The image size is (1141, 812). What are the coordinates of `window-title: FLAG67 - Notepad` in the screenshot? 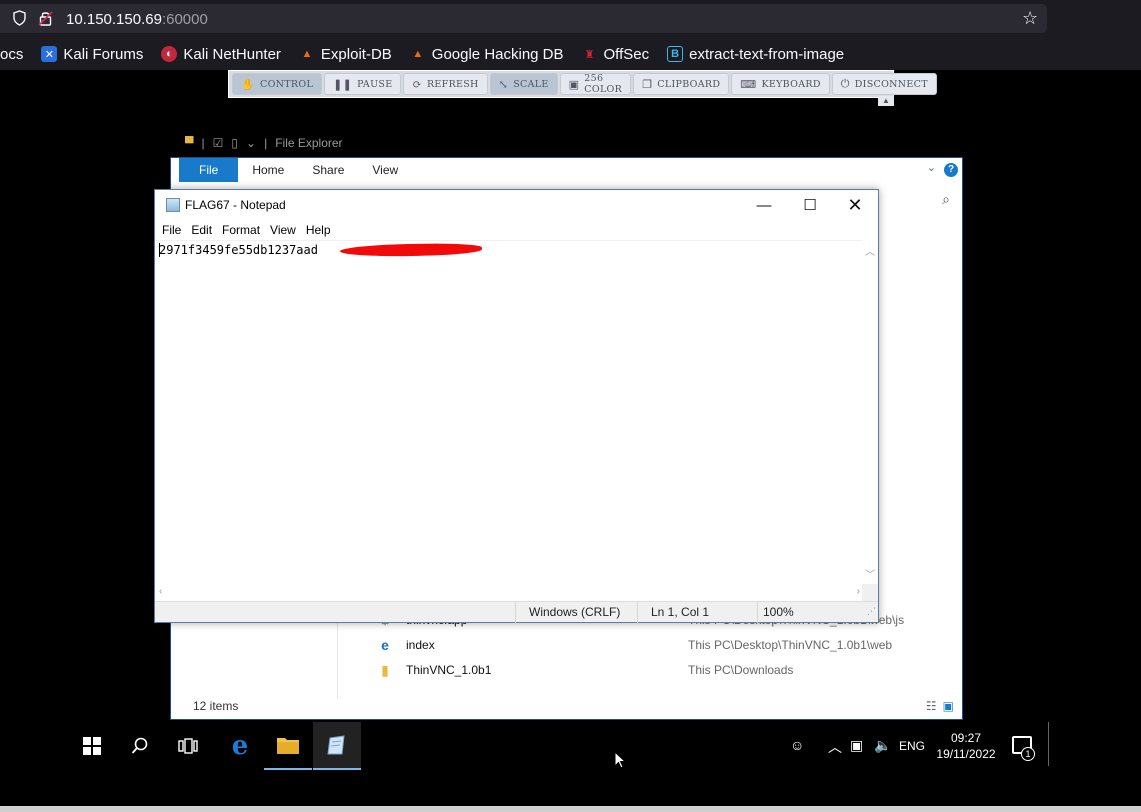 It's located at (235, 205).